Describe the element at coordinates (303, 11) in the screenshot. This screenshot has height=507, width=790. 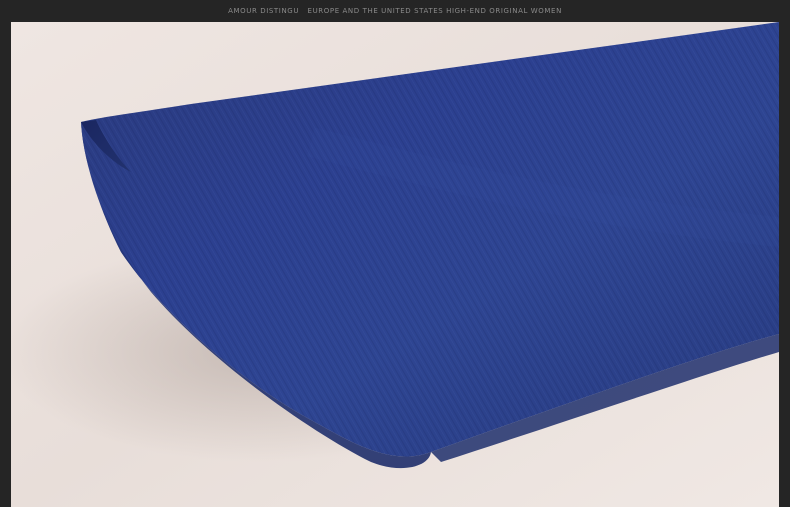
I see `header-spacer` at that location.